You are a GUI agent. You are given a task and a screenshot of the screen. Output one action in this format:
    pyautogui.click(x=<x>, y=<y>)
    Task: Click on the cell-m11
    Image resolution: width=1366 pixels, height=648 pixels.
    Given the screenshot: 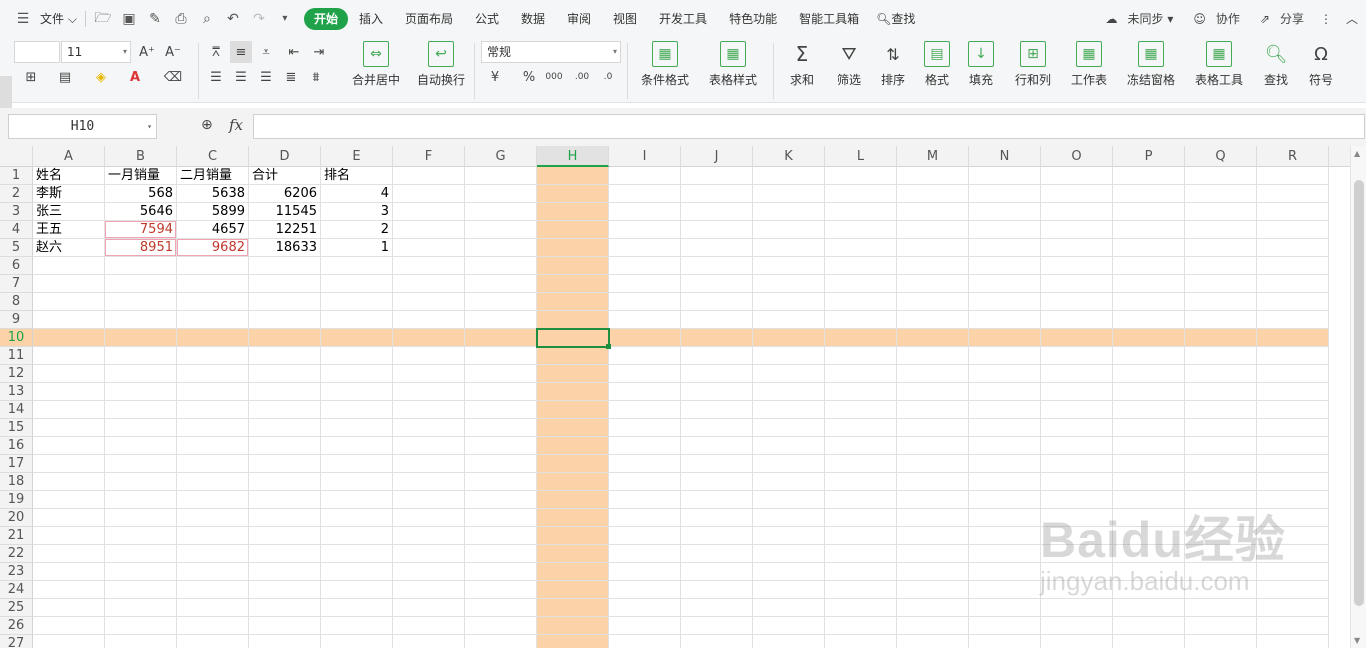 What is the action you would take?
    pyautogui.click(x=933, y=356)
    